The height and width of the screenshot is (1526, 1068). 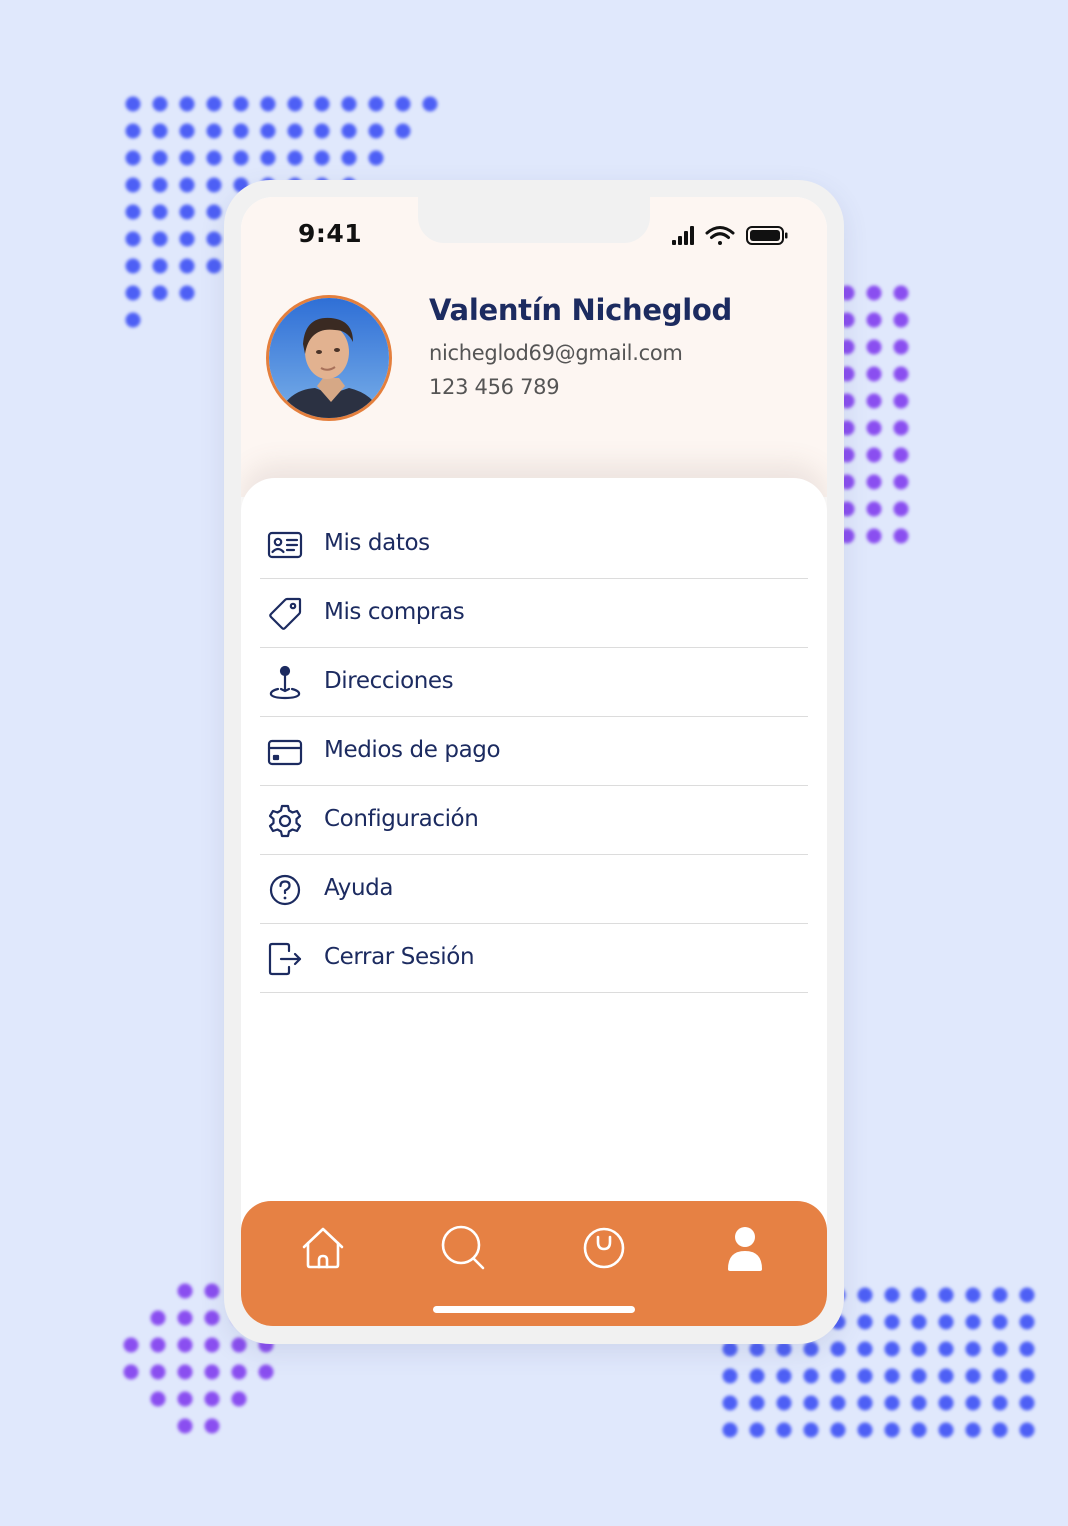 I want to click on status-bar-icons, so click(x=730, y=235).